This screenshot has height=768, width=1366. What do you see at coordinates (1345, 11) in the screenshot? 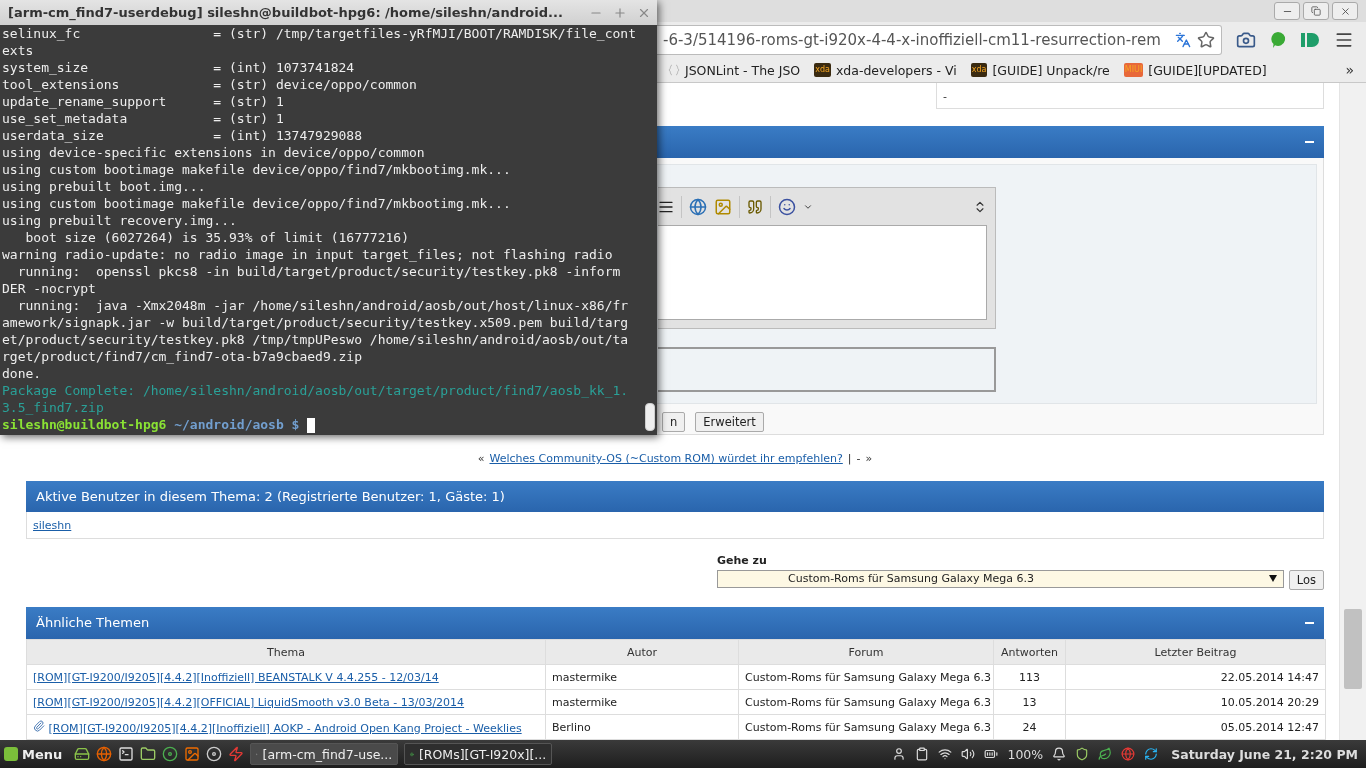
I see `close-icon` at bounding box center [1345, 11].